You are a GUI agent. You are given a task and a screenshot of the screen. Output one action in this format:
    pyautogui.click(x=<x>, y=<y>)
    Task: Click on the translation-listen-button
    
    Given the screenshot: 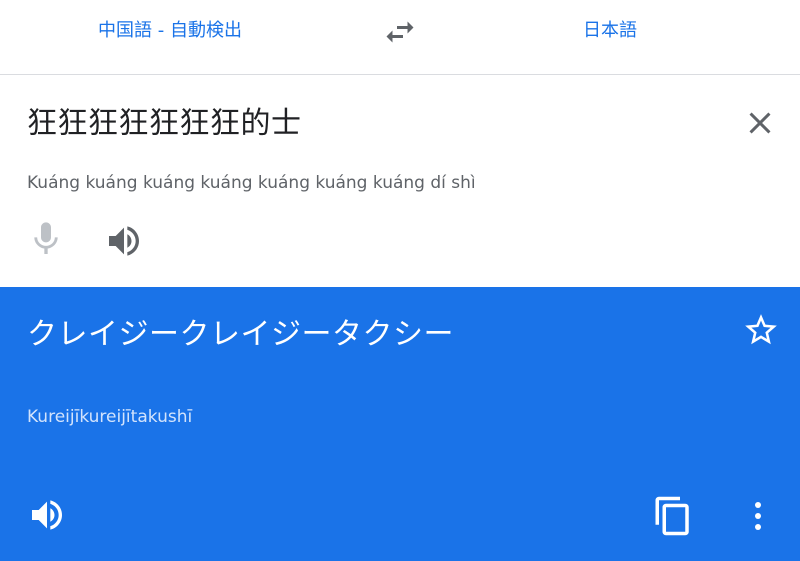 What is the action you would take?
    pyautogui.click(x=47, y=515)
    